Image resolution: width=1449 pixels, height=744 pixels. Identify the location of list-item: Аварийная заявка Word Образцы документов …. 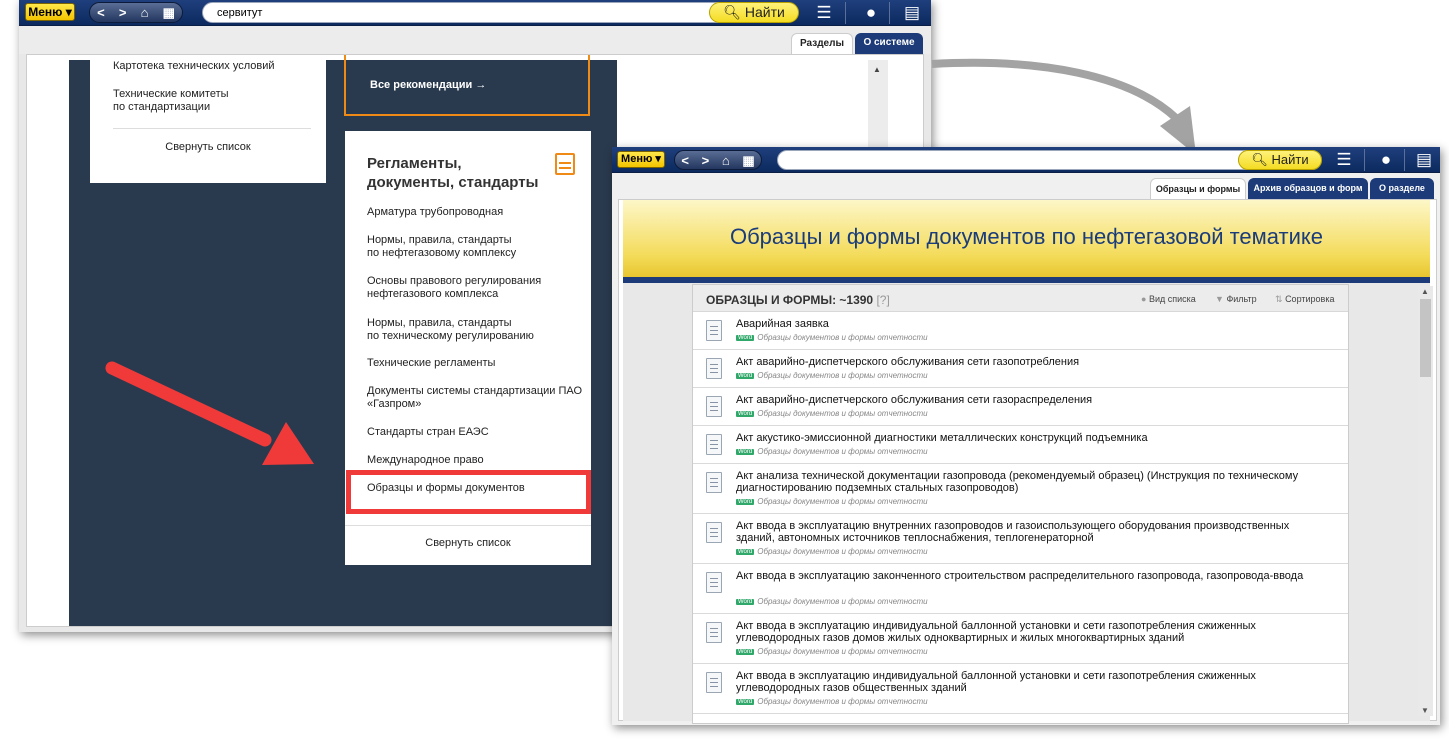
(1020, 331).